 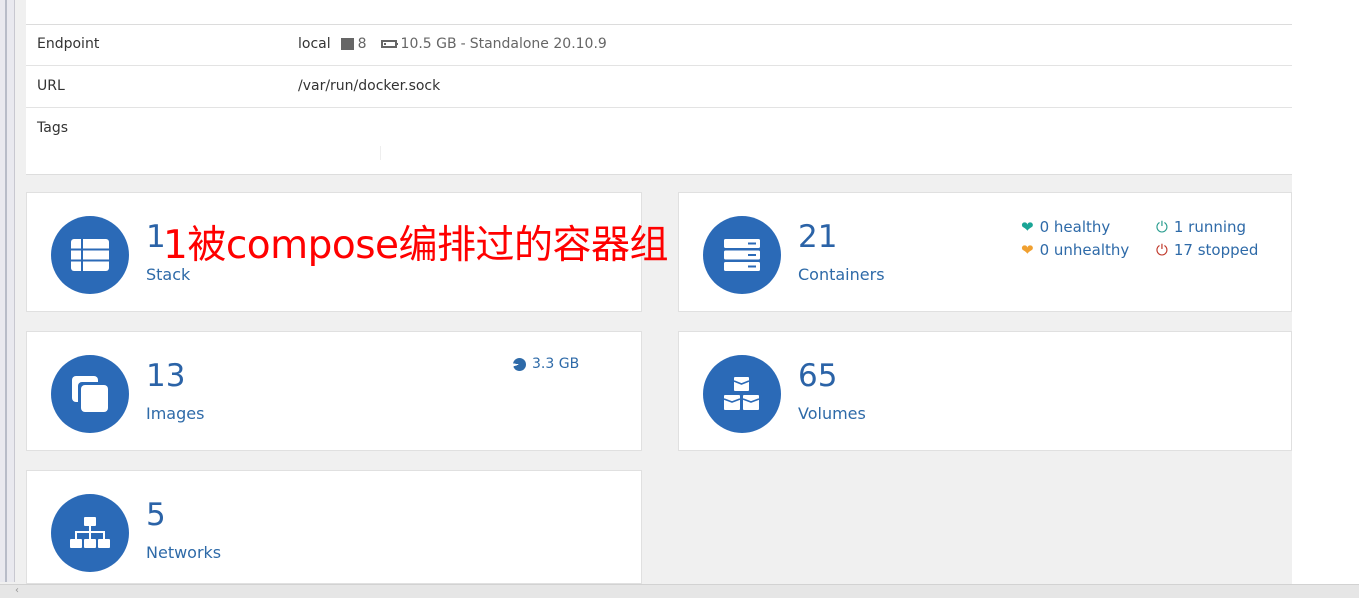 I want to click on sitemap-icon, so click(x=90, y=532).